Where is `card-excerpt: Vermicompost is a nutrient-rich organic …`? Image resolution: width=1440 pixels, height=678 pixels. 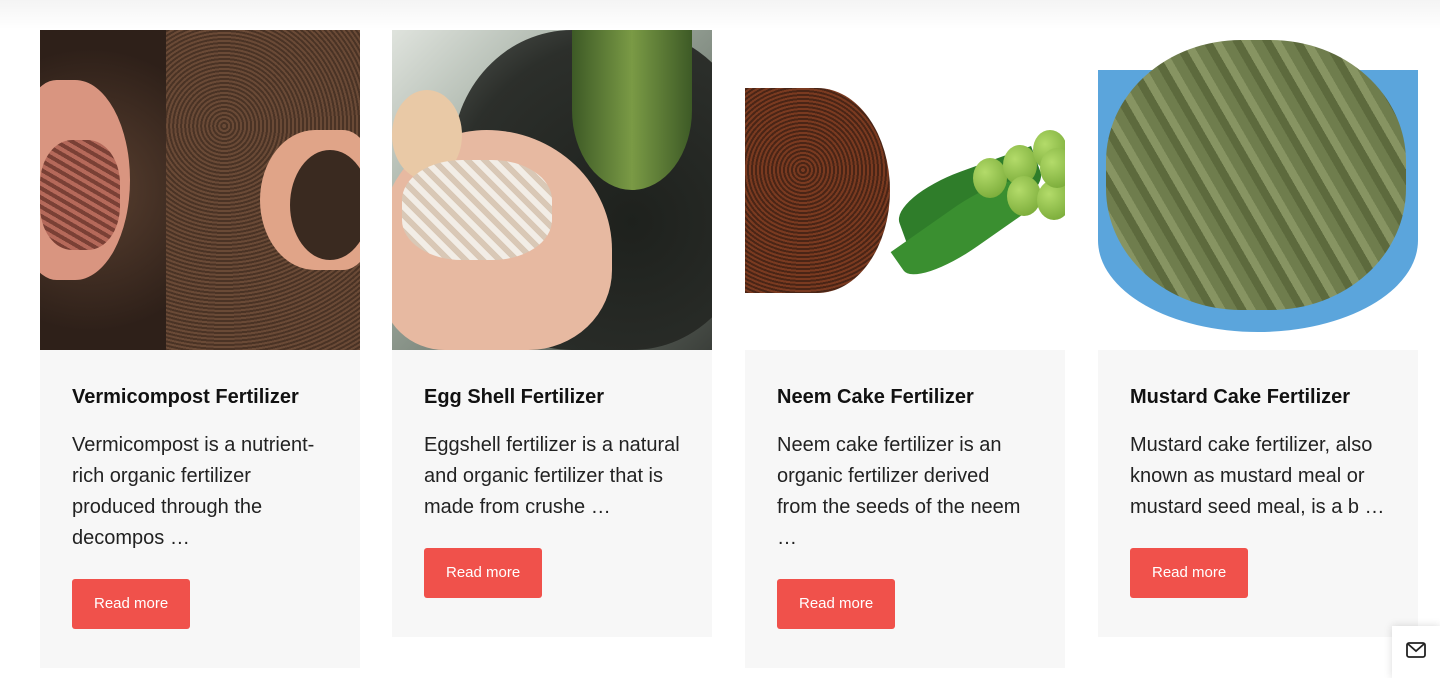 card-excerpt: Vermicompost is a nutrient-rich organic … is located at coordinates (193, 491).